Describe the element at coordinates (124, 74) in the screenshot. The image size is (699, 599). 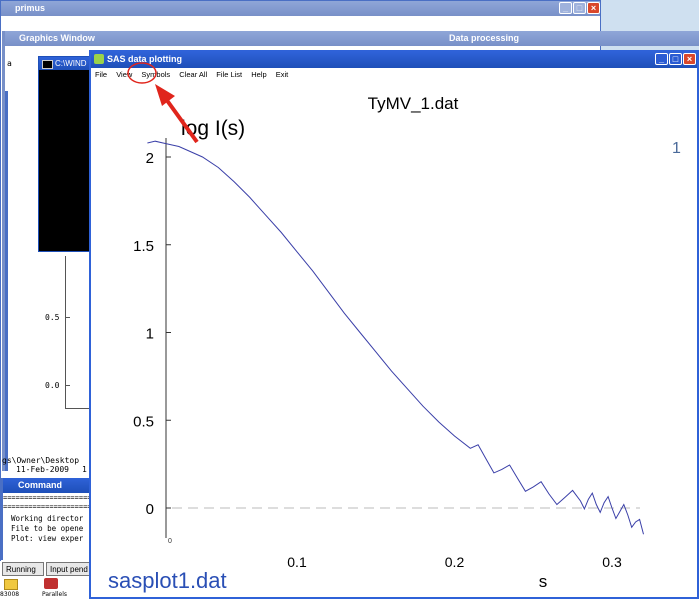
I see `menu-view: View` at that location.